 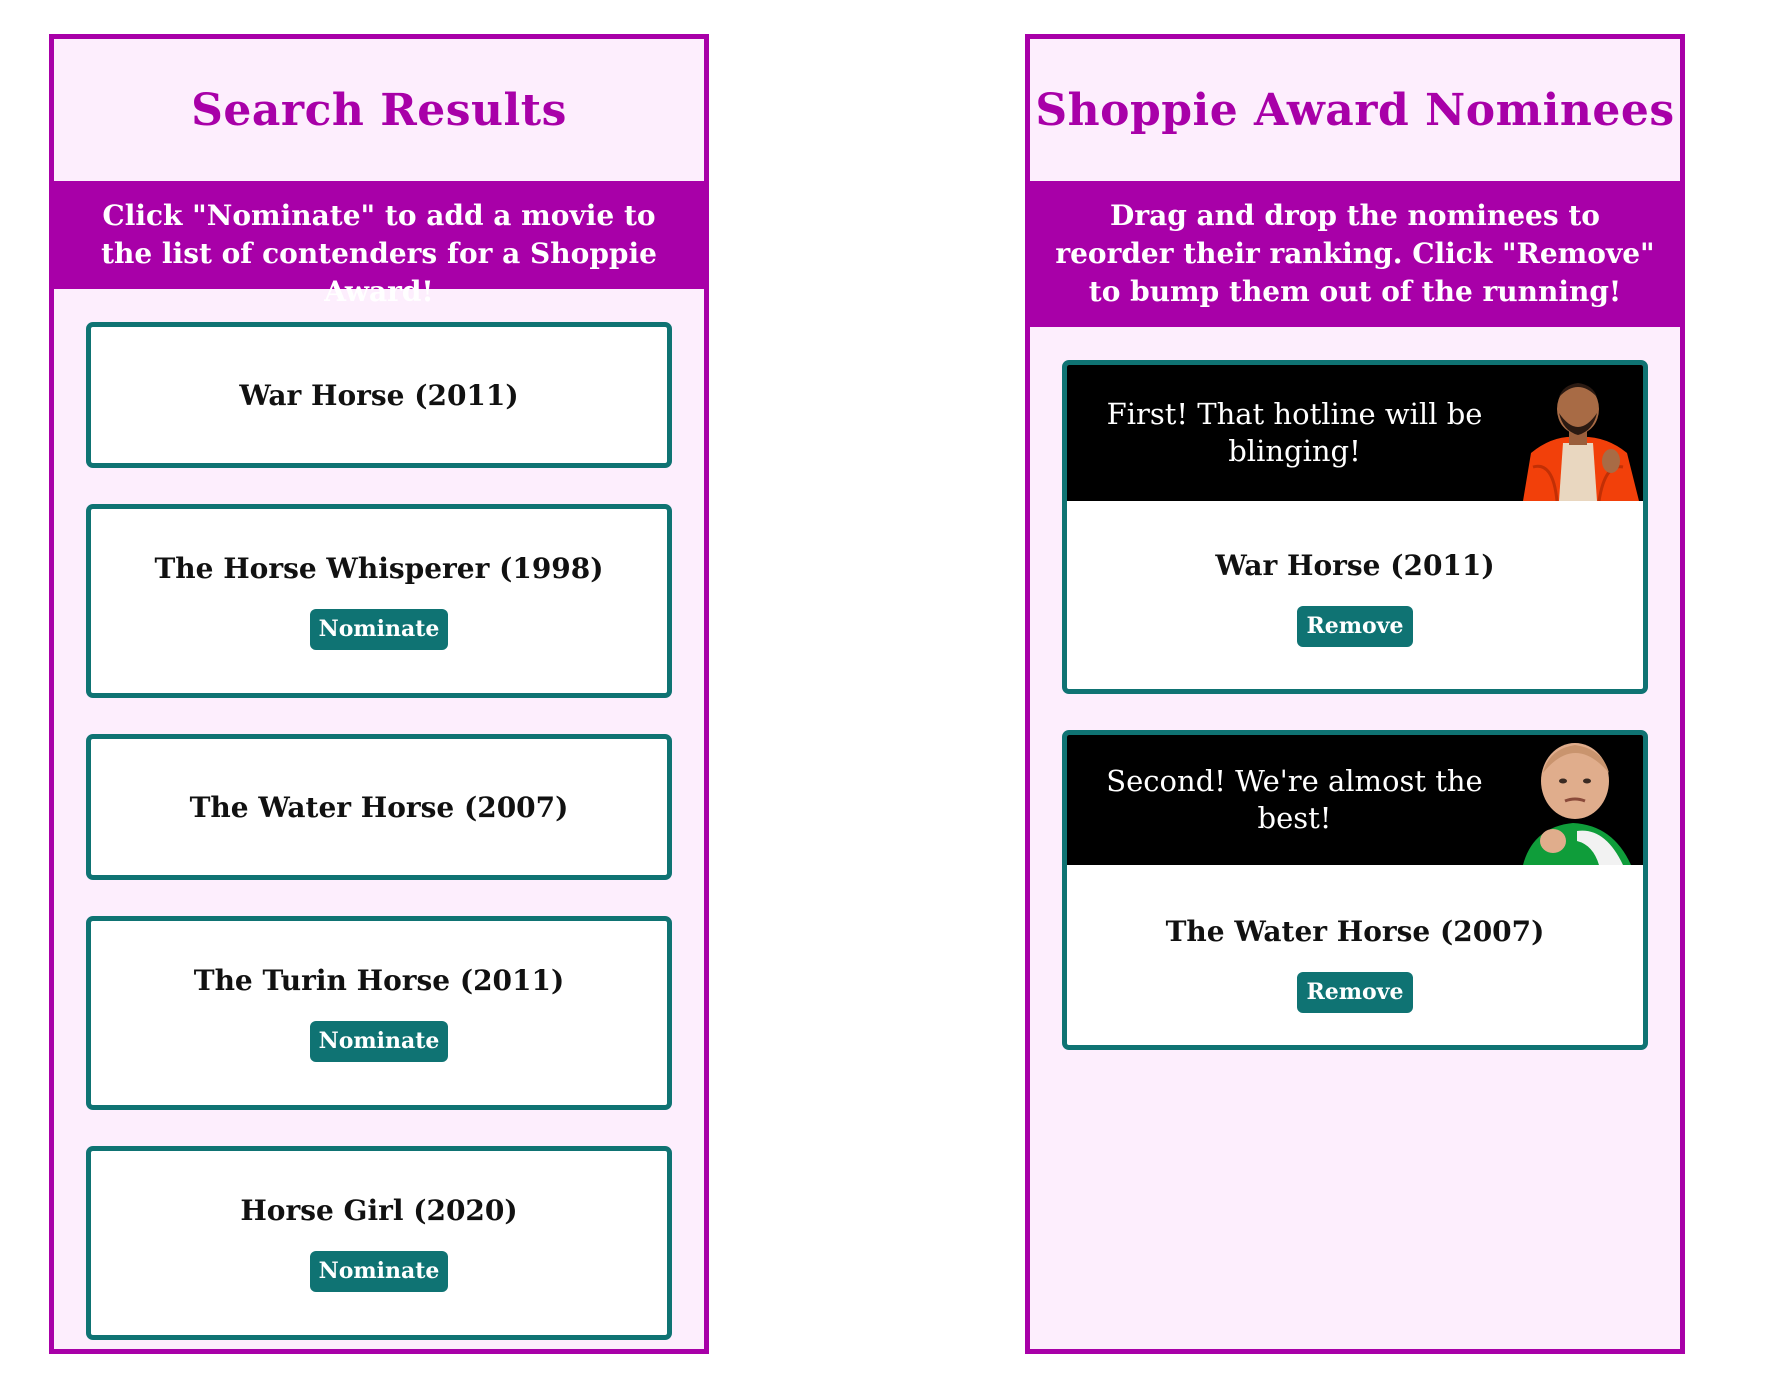 I want to click on search-result-card: The Water Horse (2007), so click(x=379, y=807).